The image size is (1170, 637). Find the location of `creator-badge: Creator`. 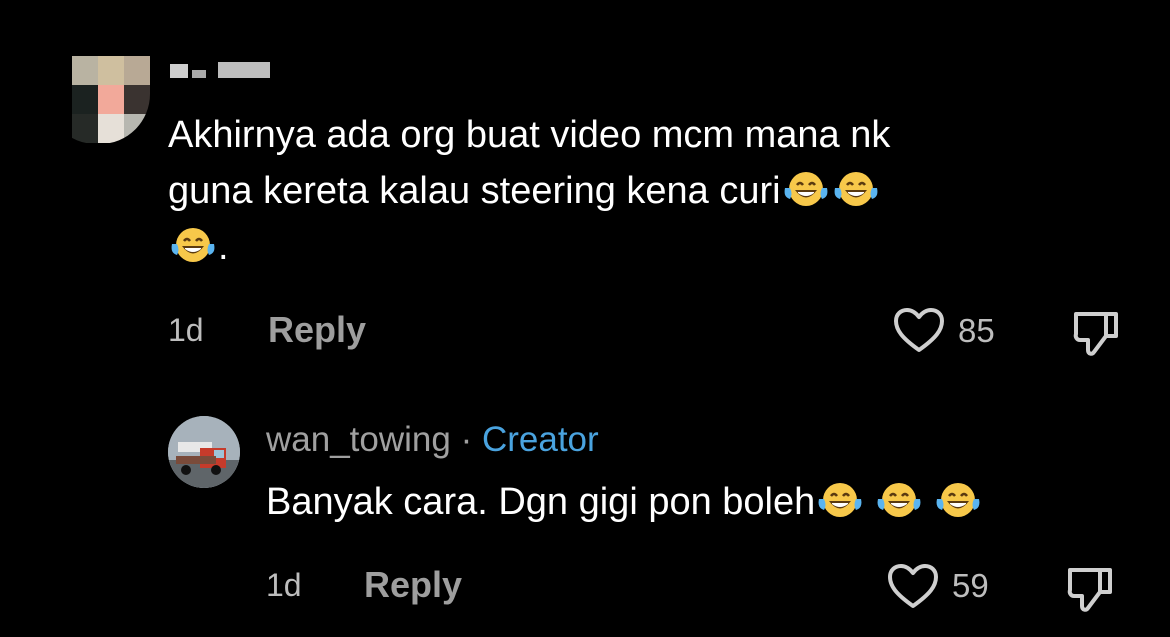

creator-badge: Creator is located at coordinates (540, 439).